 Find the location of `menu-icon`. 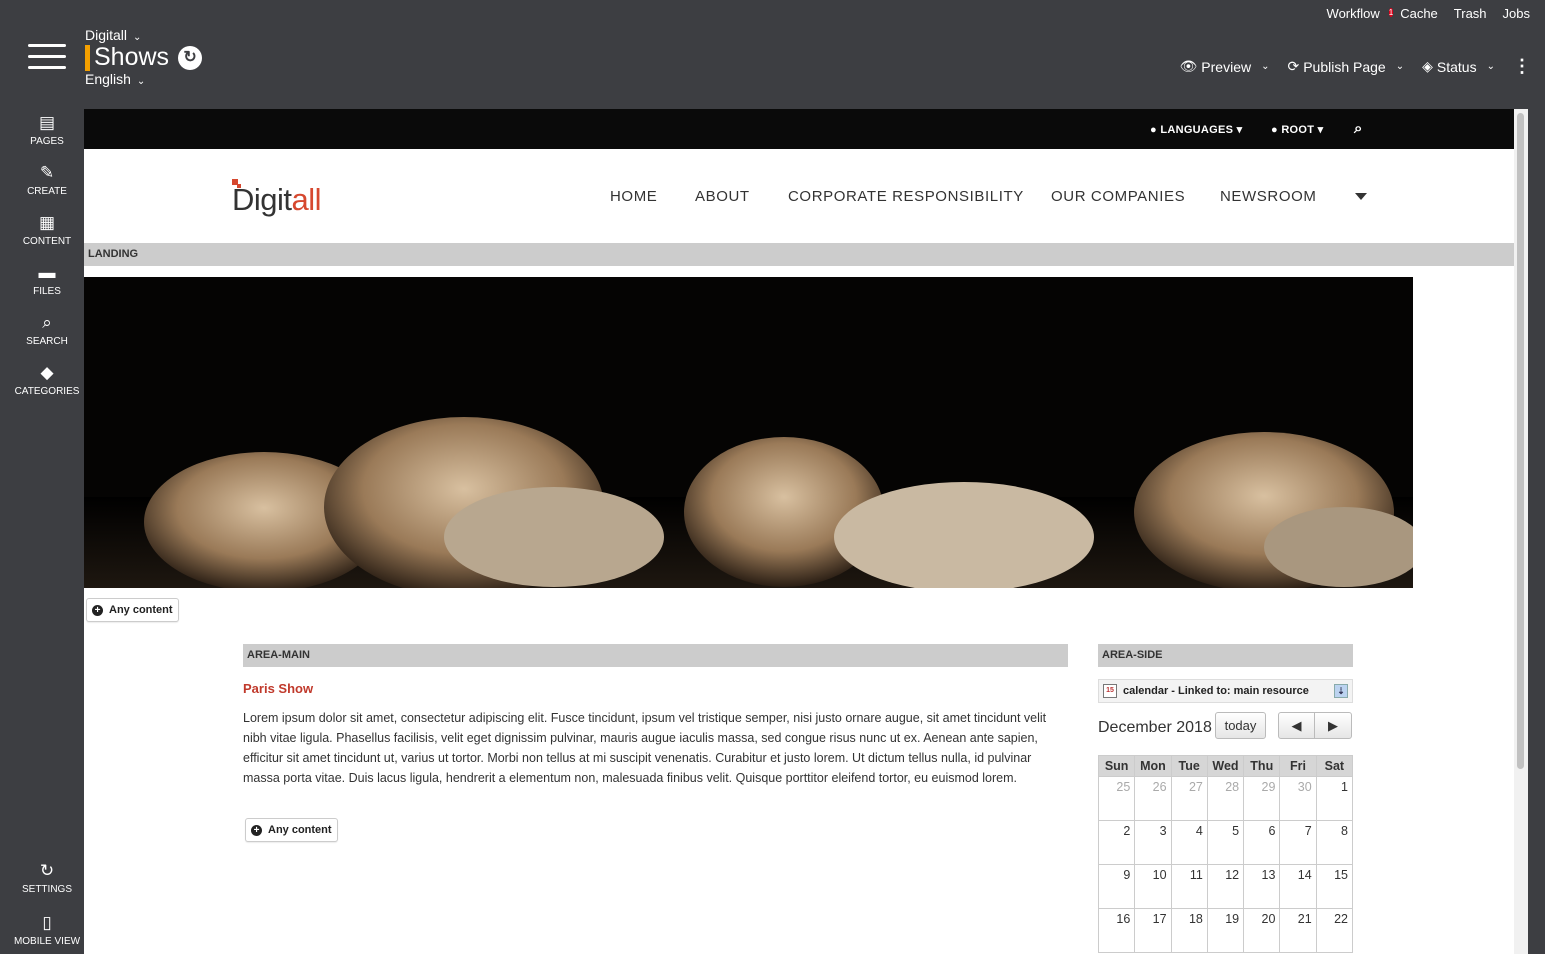

menu-icon is located at coordinates (47, 58).